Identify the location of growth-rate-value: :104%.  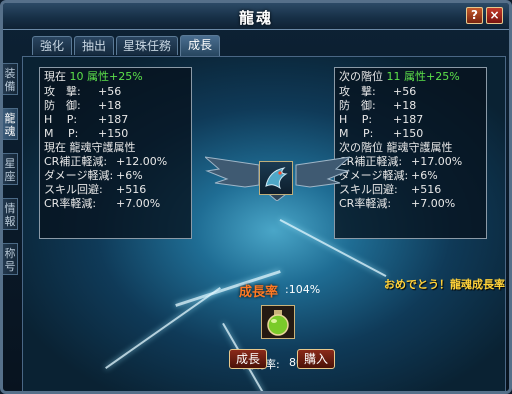
(303, 289).